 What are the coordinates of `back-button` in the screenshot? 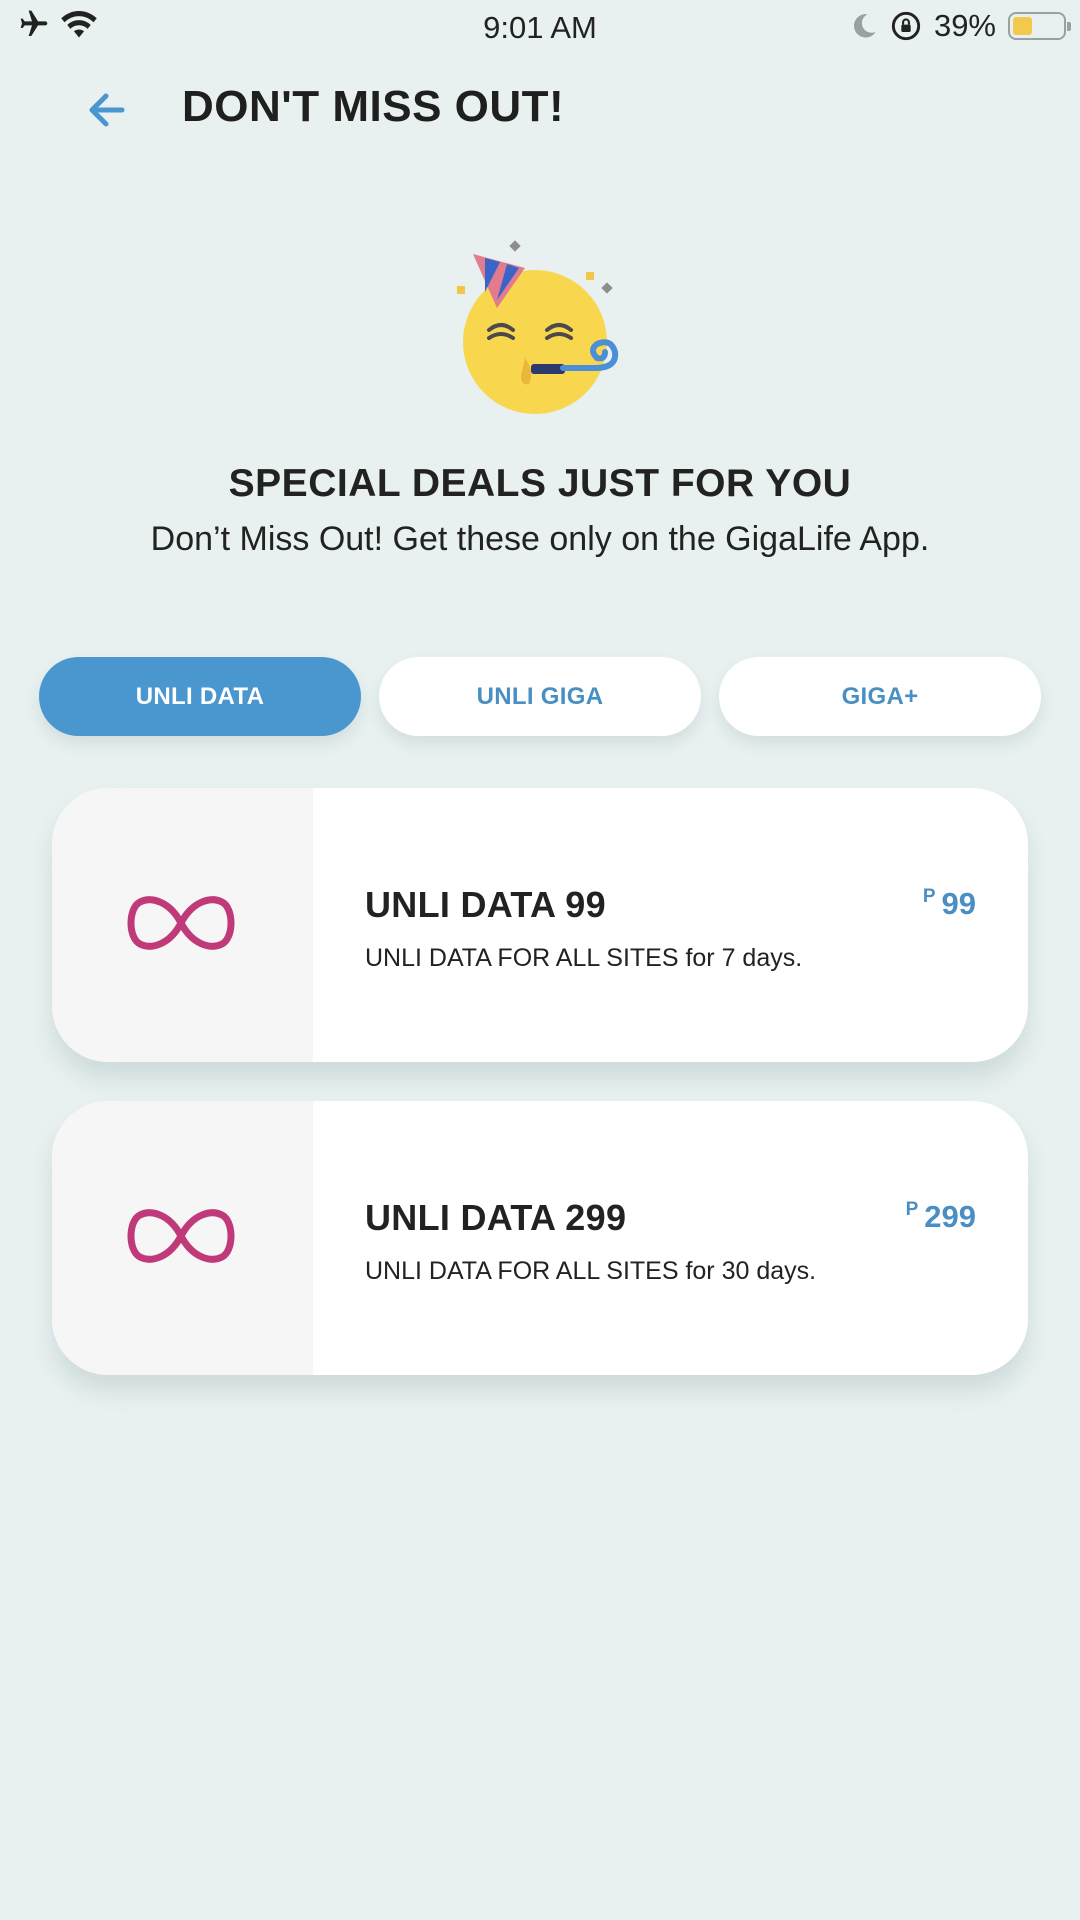 It's located at (108, 110).